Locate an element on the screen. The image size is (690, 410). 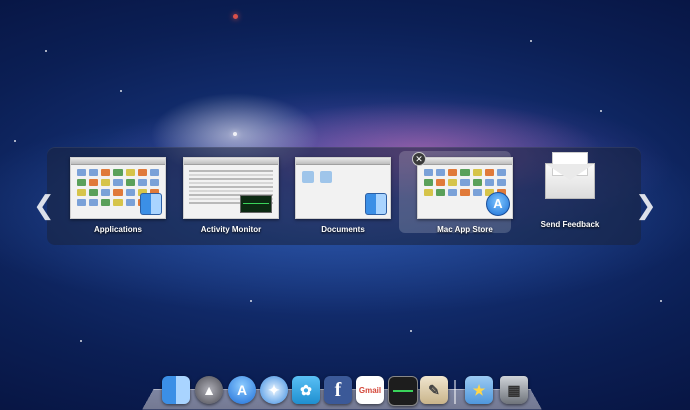
chevron-left-icon: ❮ is located at coordinates (44, 206).